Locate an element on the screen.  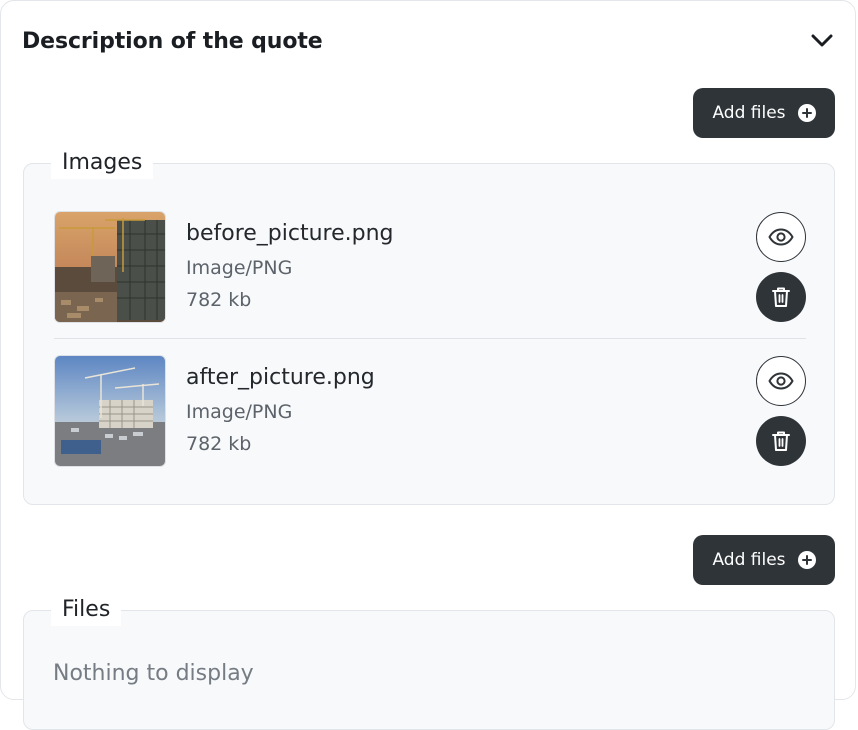
add-images-button: Add files is located at coordinates (764, 113).